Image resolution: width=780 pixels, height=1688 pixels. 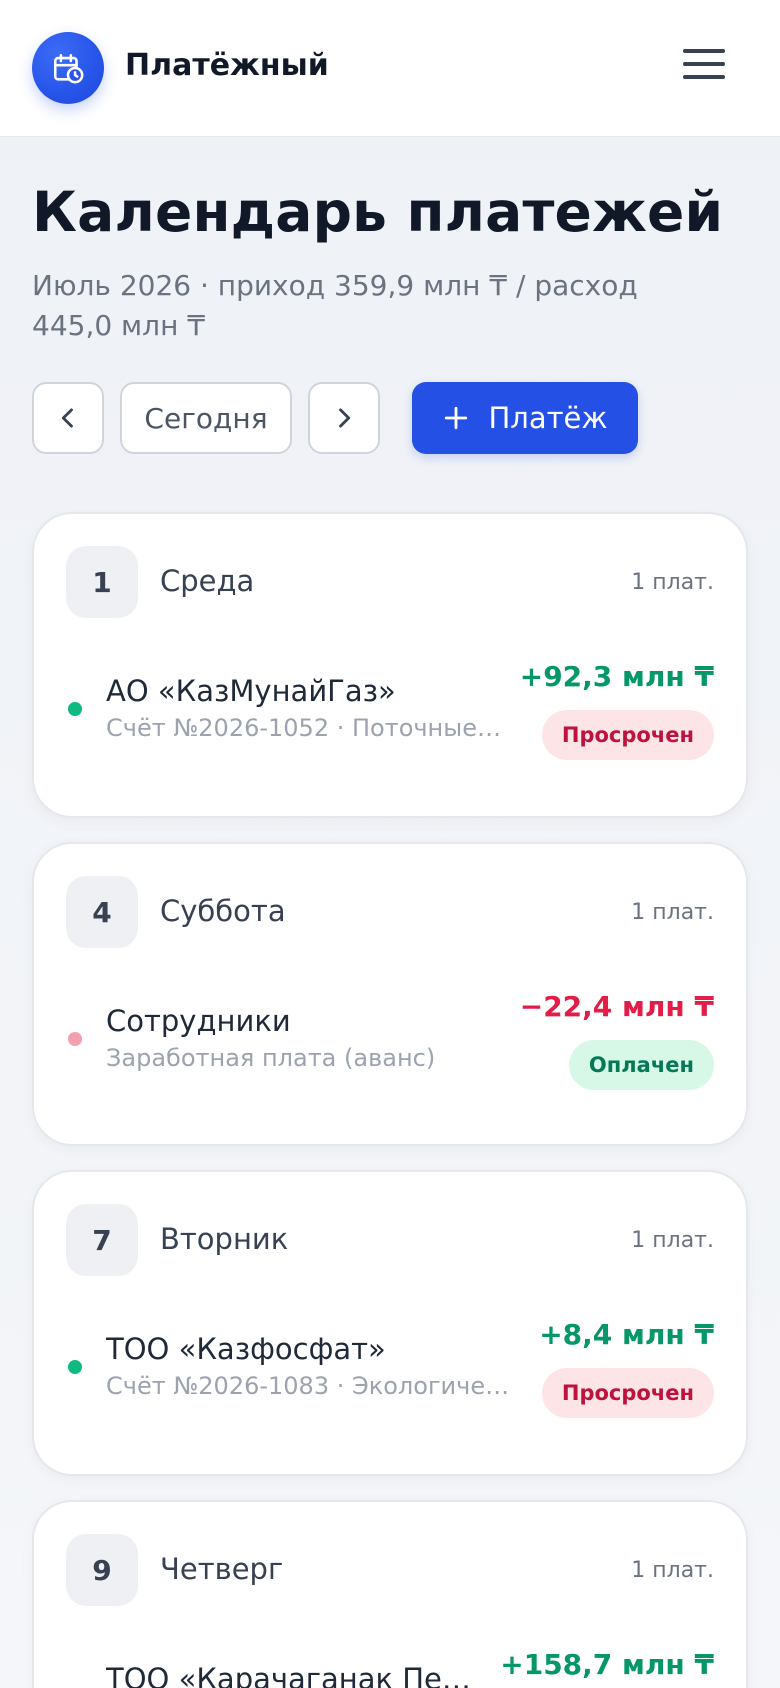 What do you see at coordinates (616, 1006) in the screenshot?
I see `payment-amount: −22,4 млн ₸` at bounding box center [616, 1006].